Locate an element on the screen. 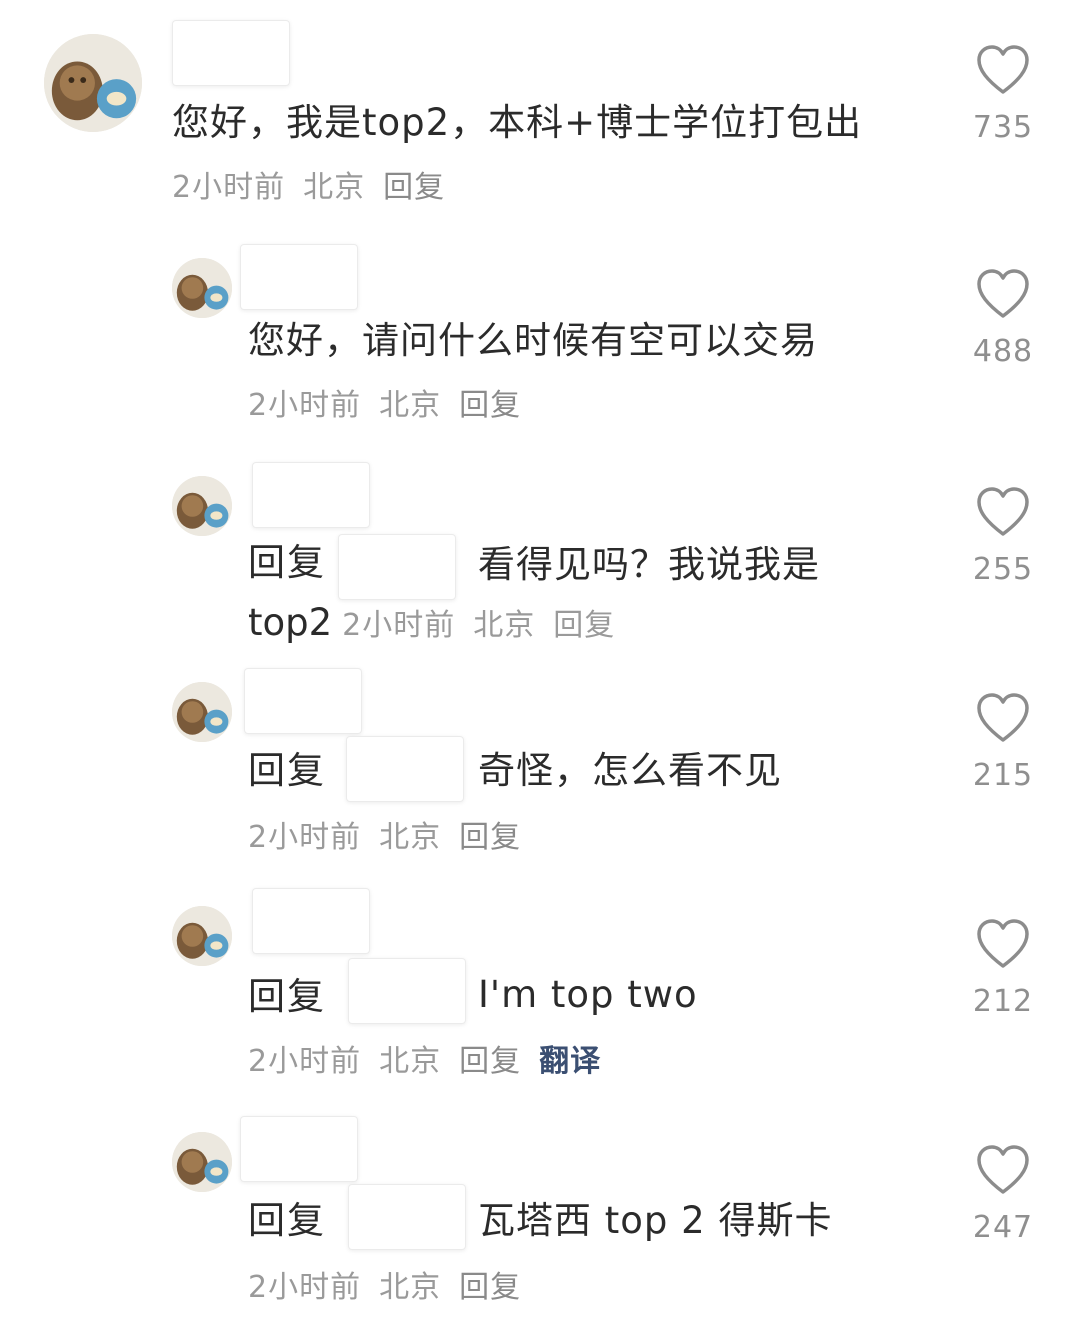 The height and width of the screenshot is (1334, 1080). reply-item: 您好，请问什么时候有空可以交易 2小时前 北京 回复 488 is located at coordinates (540, 340).